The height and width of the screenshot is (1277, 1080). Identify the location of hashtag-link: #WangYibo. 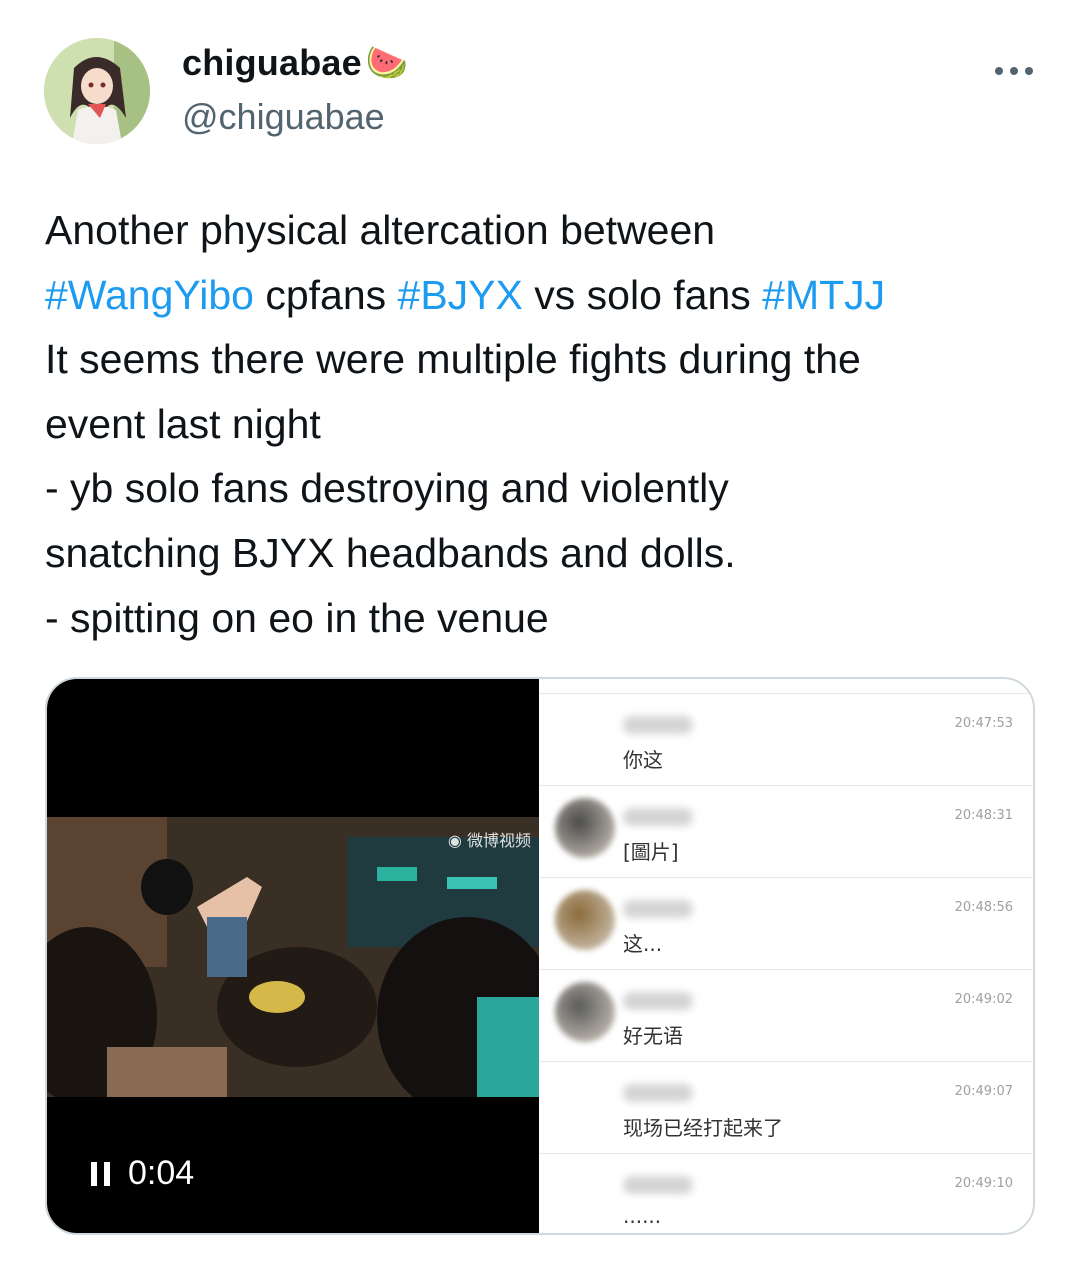
(149, 295).